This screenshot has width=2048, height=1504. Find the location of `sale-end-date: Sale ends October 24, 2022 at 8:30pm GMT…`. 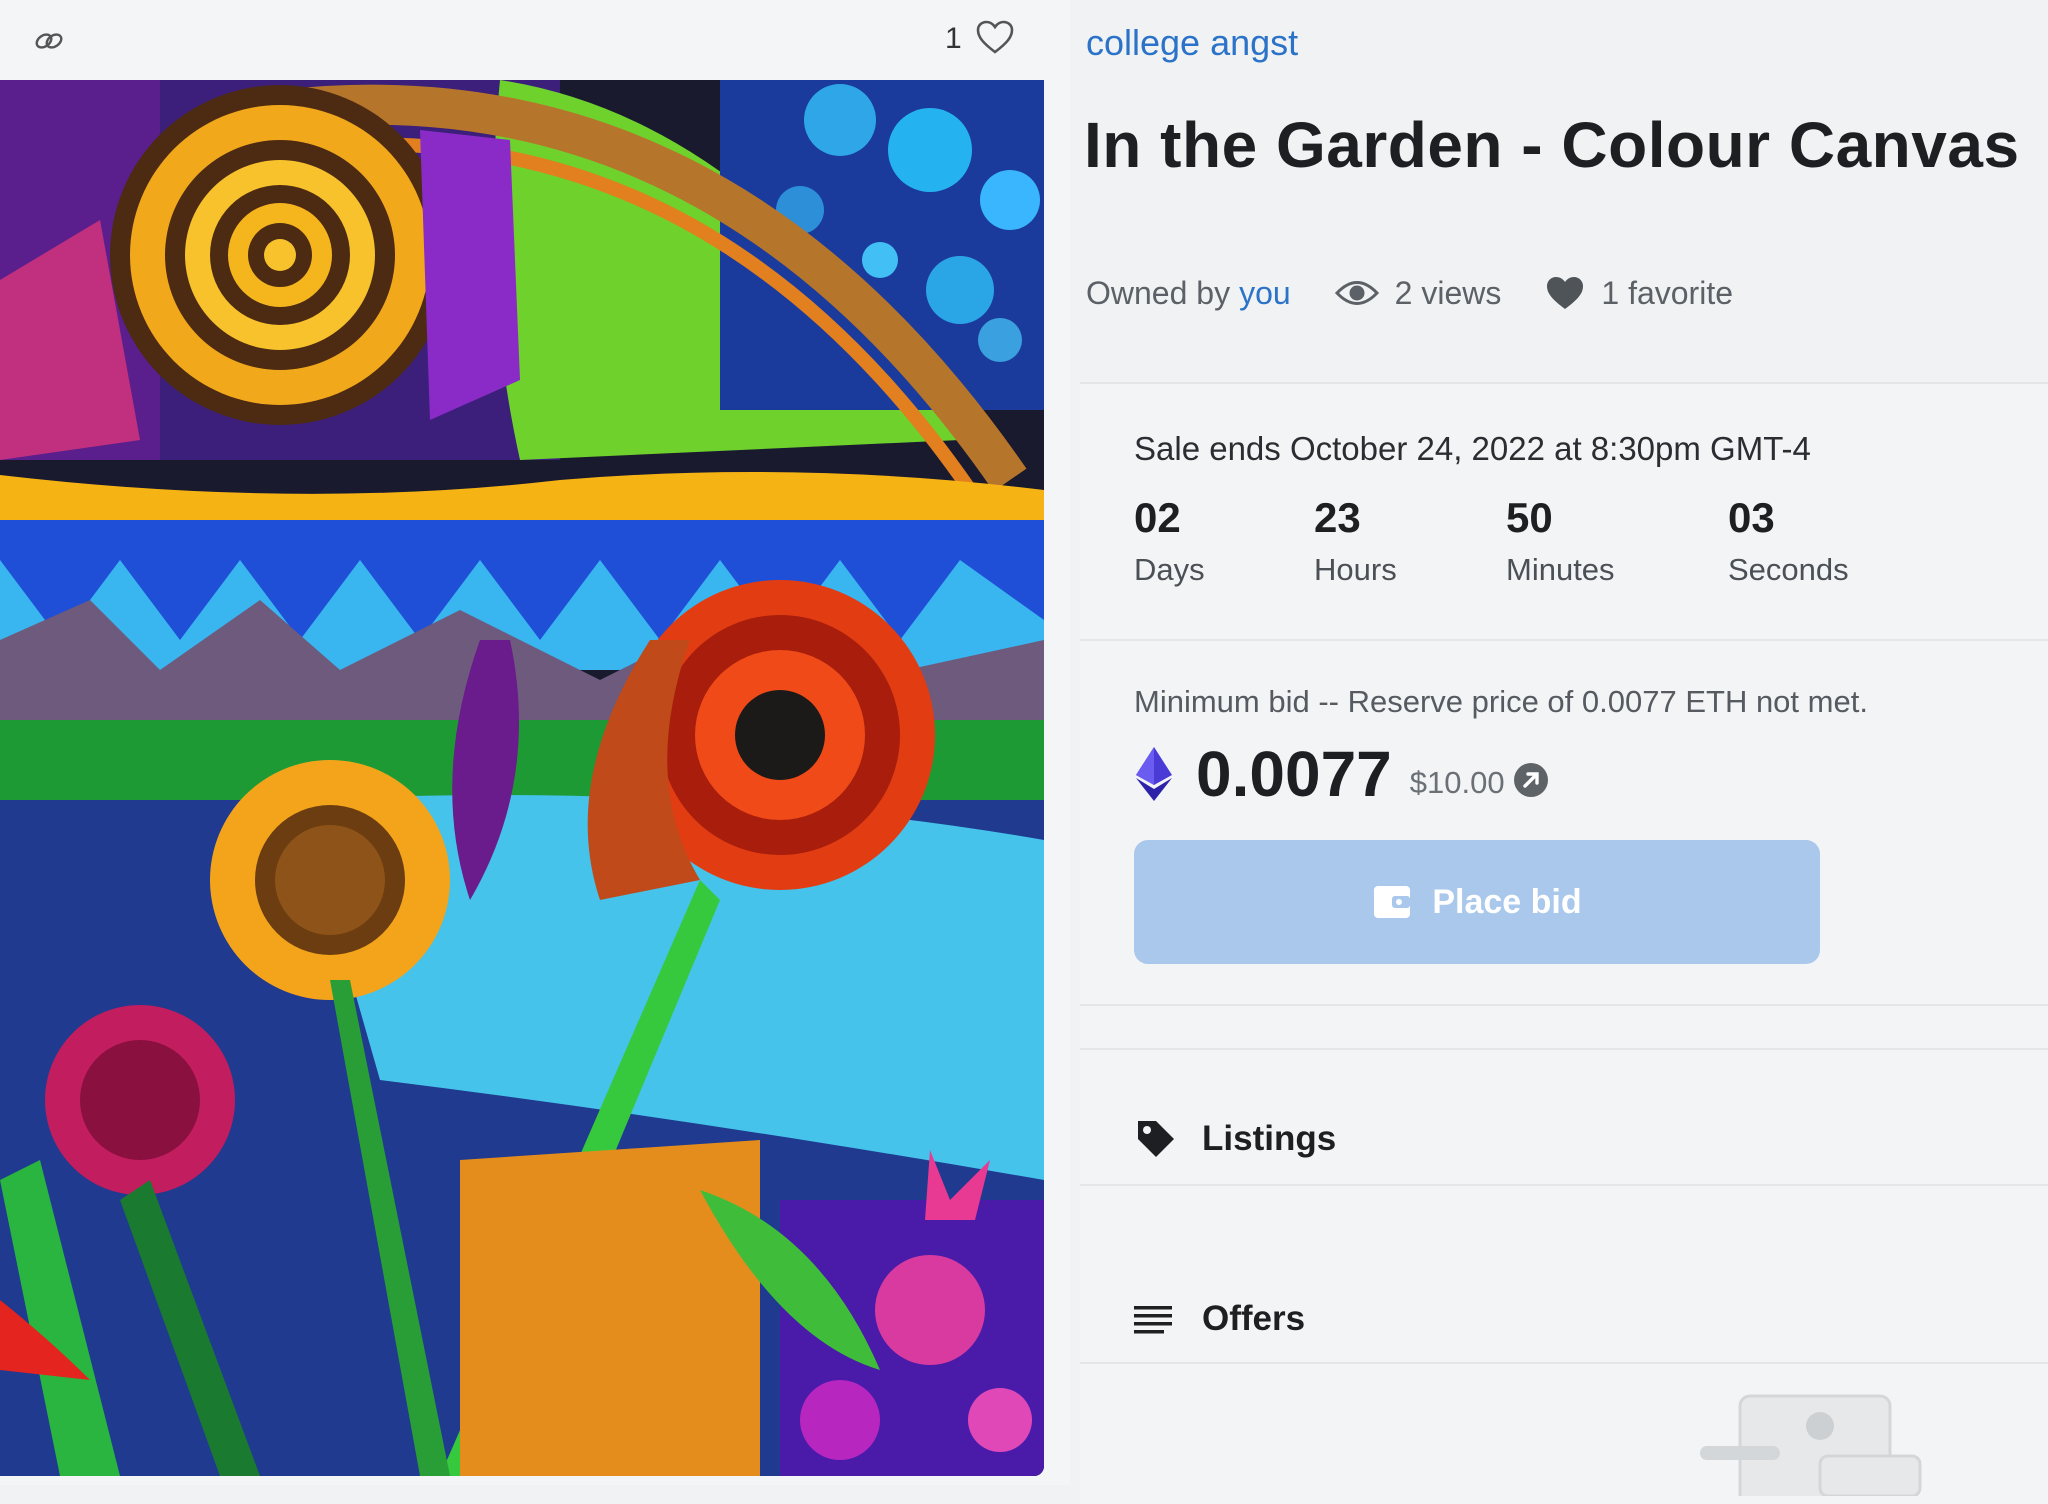

sale-end-date: Sale ends October 24, 2022 at 8:30pm GMT… is located at coordinates (1472, 448).